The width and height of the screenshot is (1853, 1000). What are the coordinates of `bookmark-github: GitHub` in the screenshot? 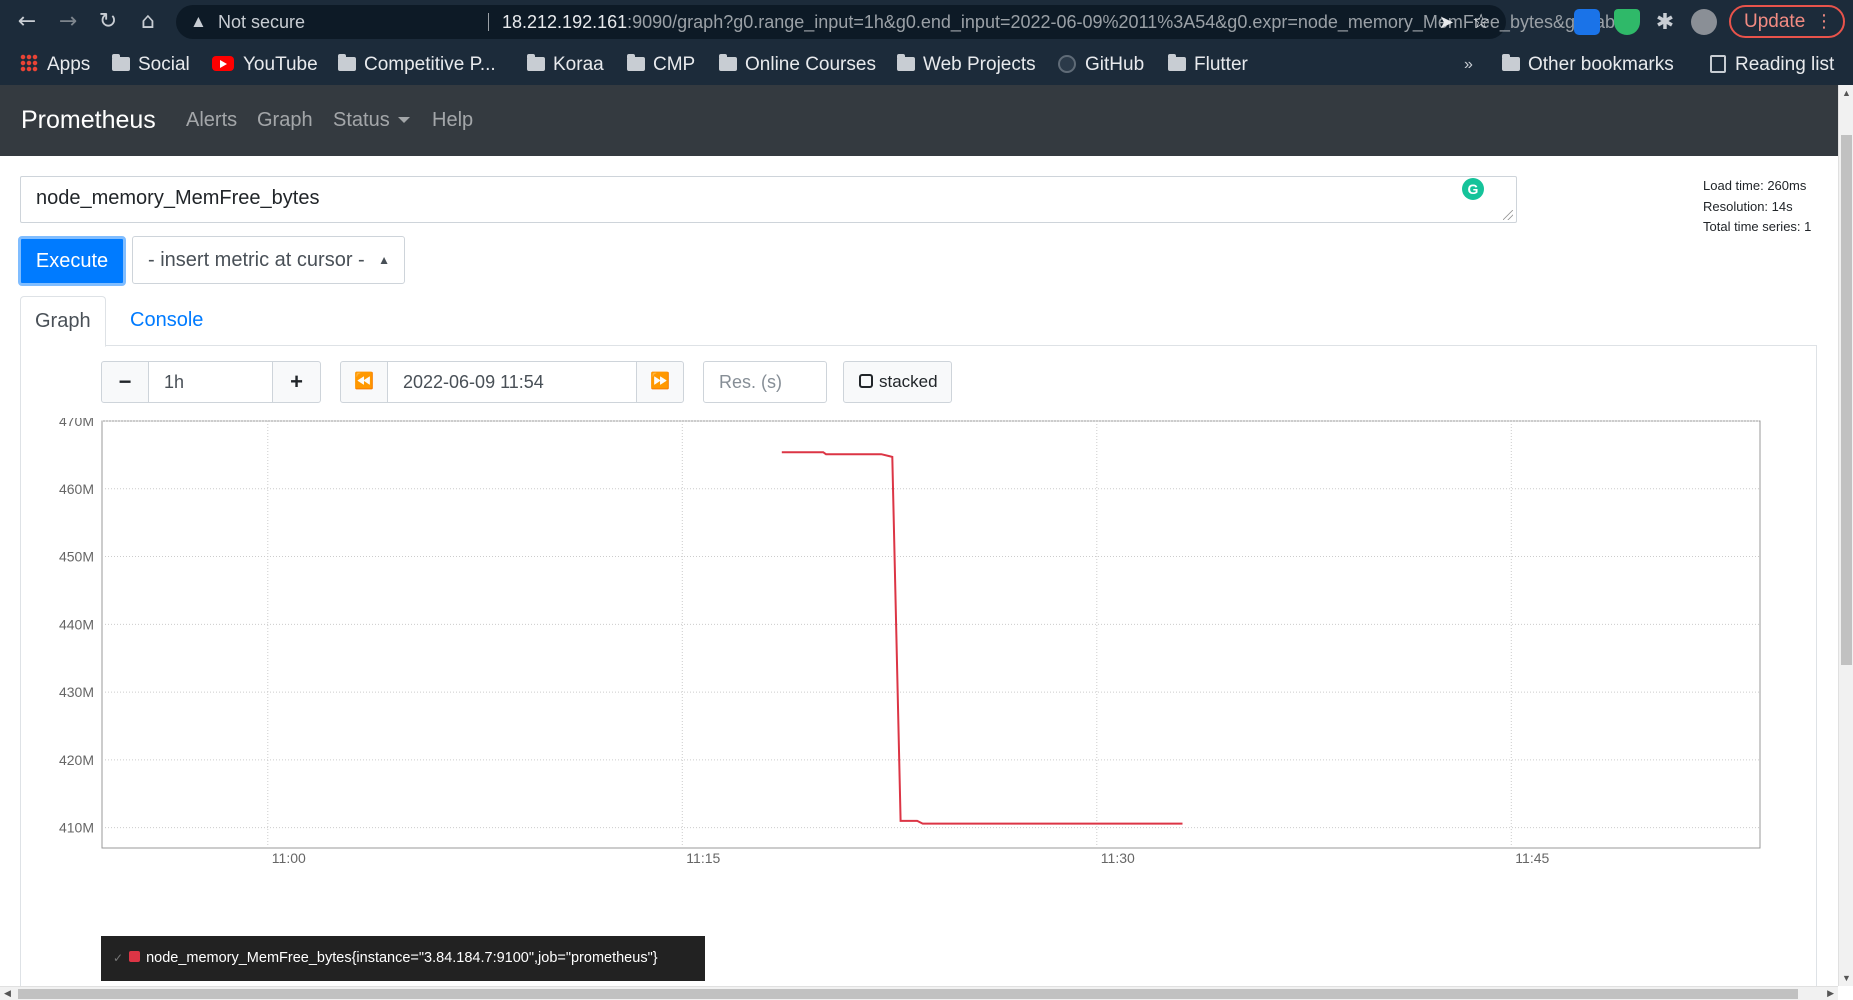 It's located at (1101, 65).